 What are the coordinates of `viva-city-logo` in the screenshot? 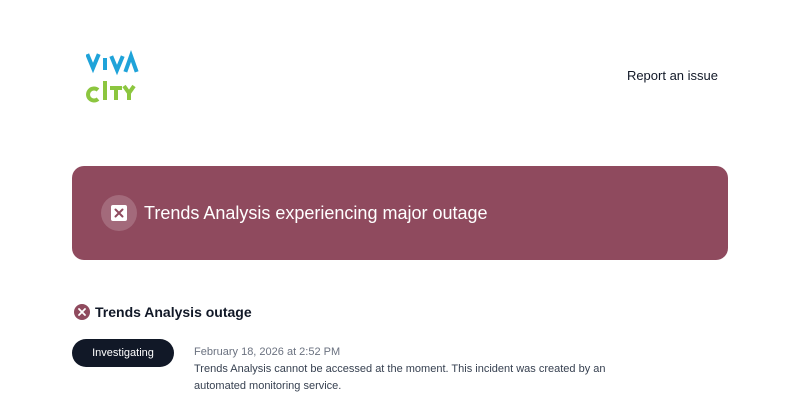 It's located at (116, 76).